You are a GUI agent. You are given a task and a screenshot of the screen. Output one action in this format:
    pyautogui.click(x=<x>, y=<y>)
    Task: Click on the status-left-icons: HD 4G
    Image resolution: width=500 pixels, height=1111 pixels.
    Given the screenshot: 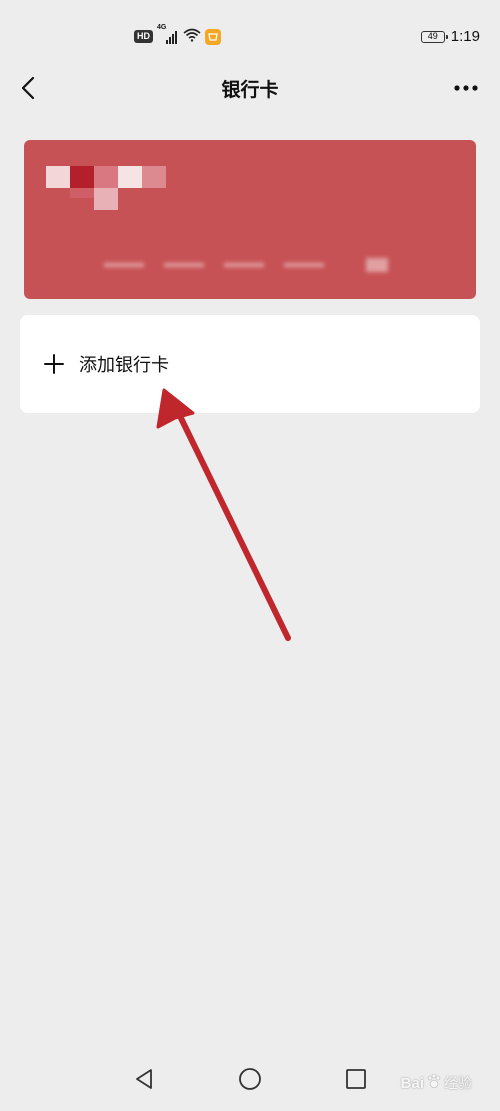 What is the action you would take?
    pyautogui.click(x=177, y=35)
    